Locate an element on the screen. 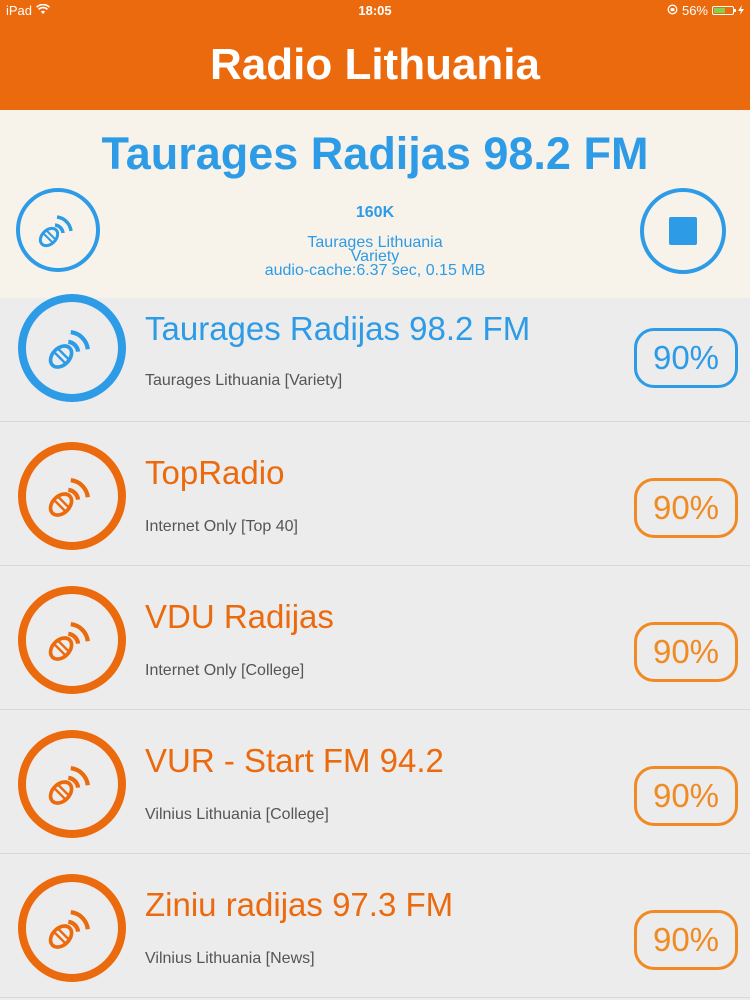  station-subtitle: Vilnius Lithuania [College] is located at coordinates (237, 814).